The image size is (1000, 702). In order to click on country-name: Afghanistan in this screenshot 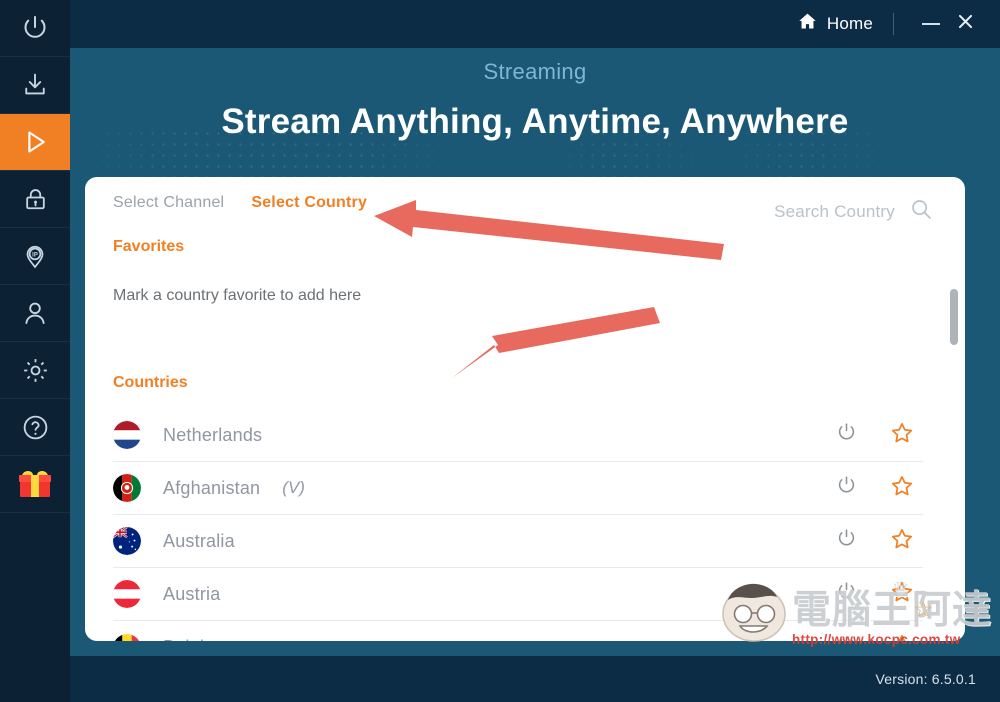, I will do `click(212, 487)`.